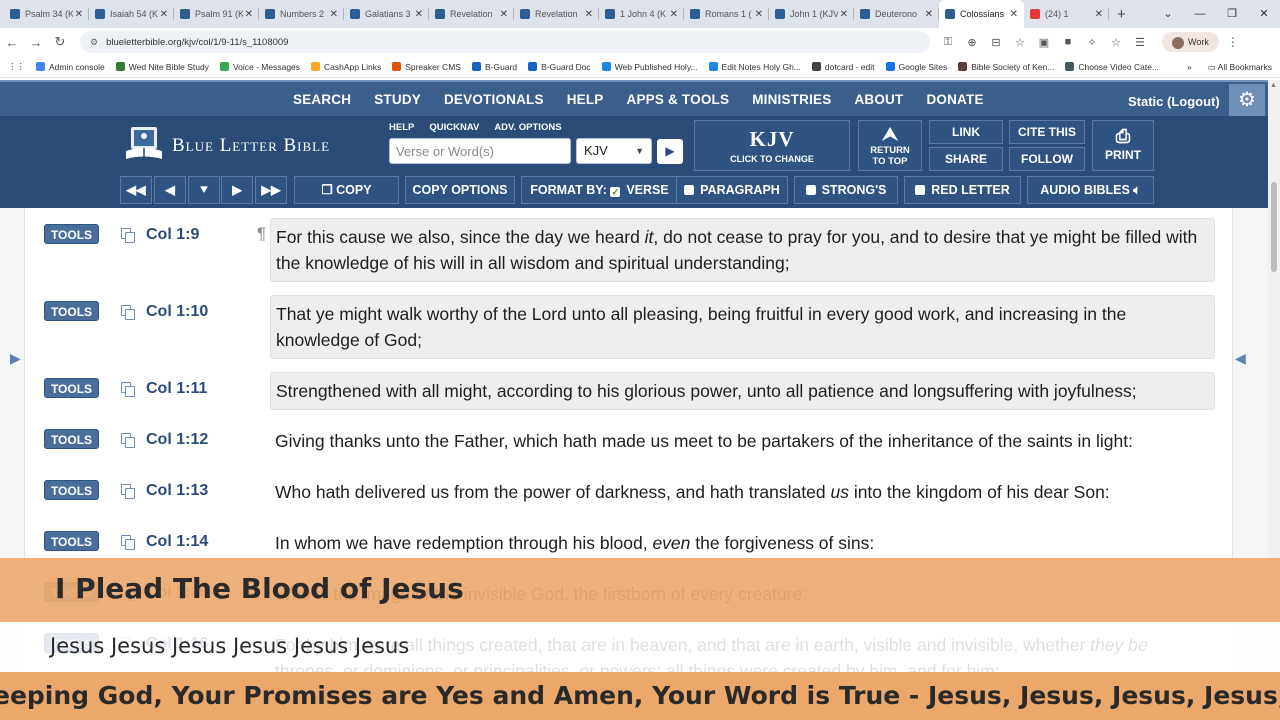 Image resolution: width=1280 pixels, height=720 pixels. Describe the element at coordinates (981, 14) in the screenshot. I see `tab-active: Colossians ✕` at that location.